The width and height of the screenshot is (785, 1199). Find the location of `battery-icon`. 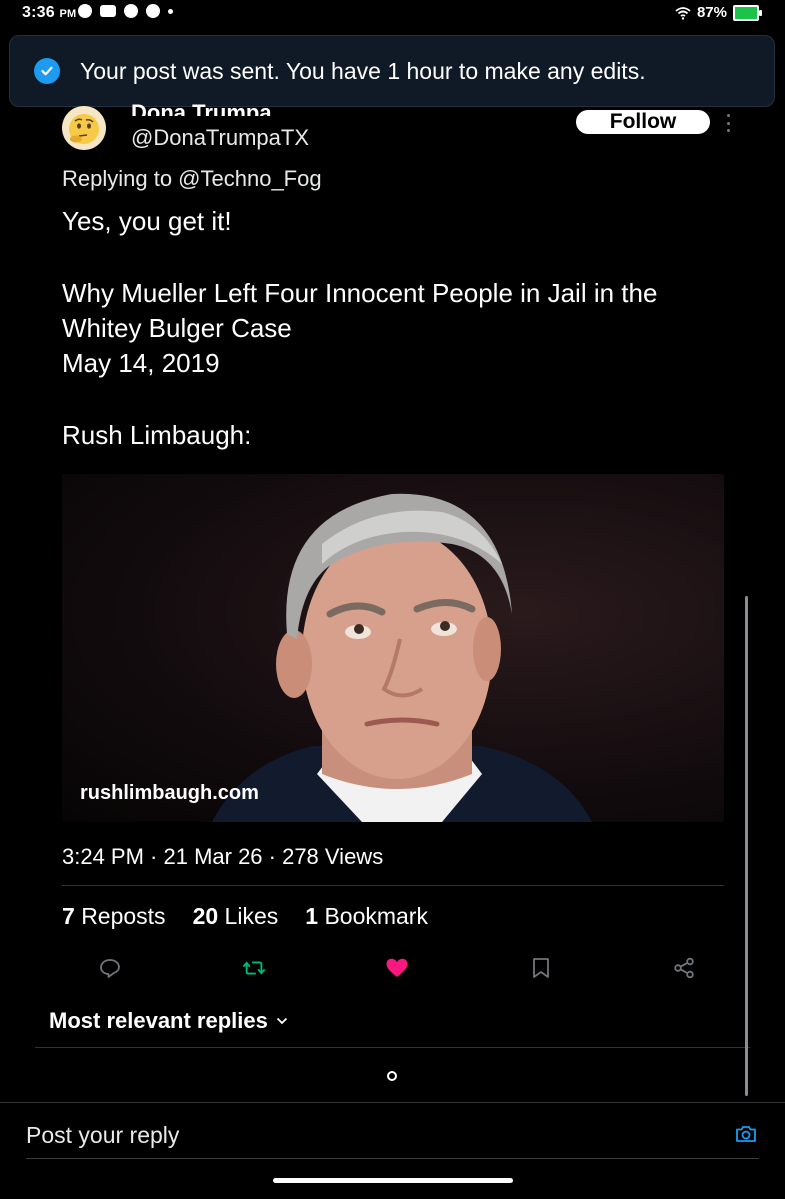

battery-icon is located at coordinates (747, 12).